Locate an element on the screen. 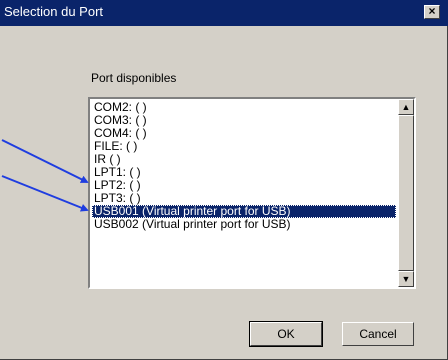 The width and height of the screenshot is (448, 360). scroll-up-icon: ▲ is located at coordinates (406, 107).